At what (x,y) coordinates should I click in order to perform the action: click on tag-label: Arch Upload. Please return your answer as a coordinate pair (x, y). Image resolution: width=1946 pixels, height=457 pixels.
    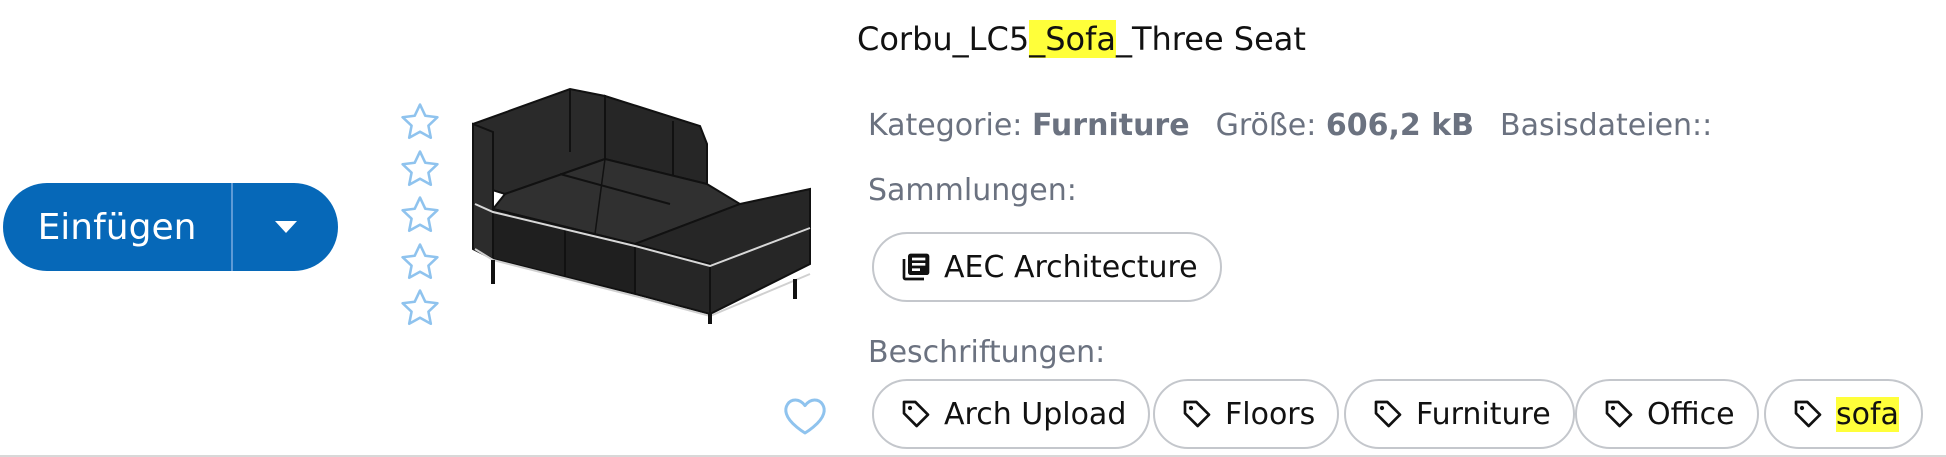
    Looking at the image, I should click on (1035, 414).